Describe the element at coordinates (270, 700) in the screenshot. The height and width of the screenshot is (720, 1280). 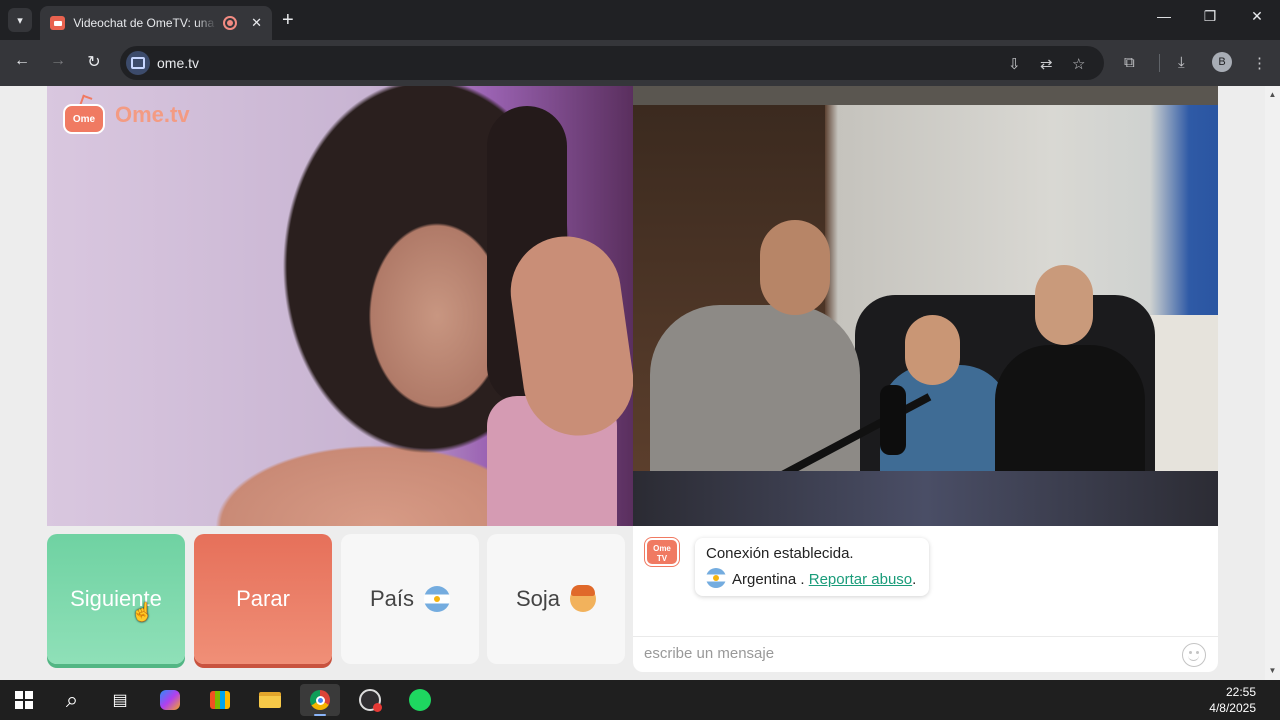
I see `file-explorer-icon` at that location.